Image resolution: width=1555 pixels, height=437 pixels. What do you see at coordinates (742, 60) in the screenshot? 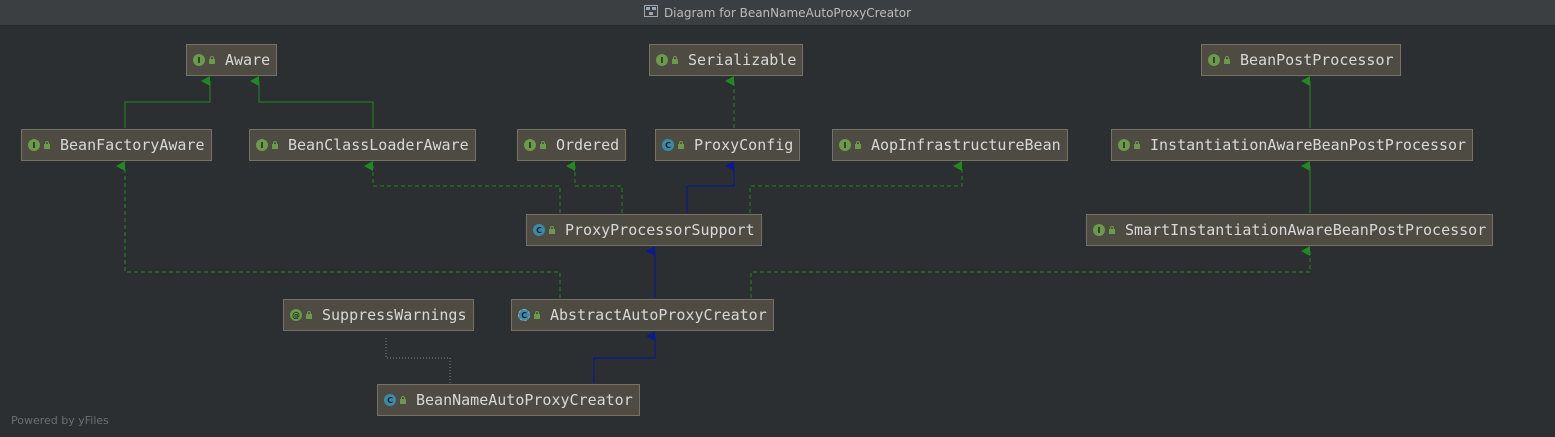
I see `node-label: Serializable` at bounding box center [742, 60].